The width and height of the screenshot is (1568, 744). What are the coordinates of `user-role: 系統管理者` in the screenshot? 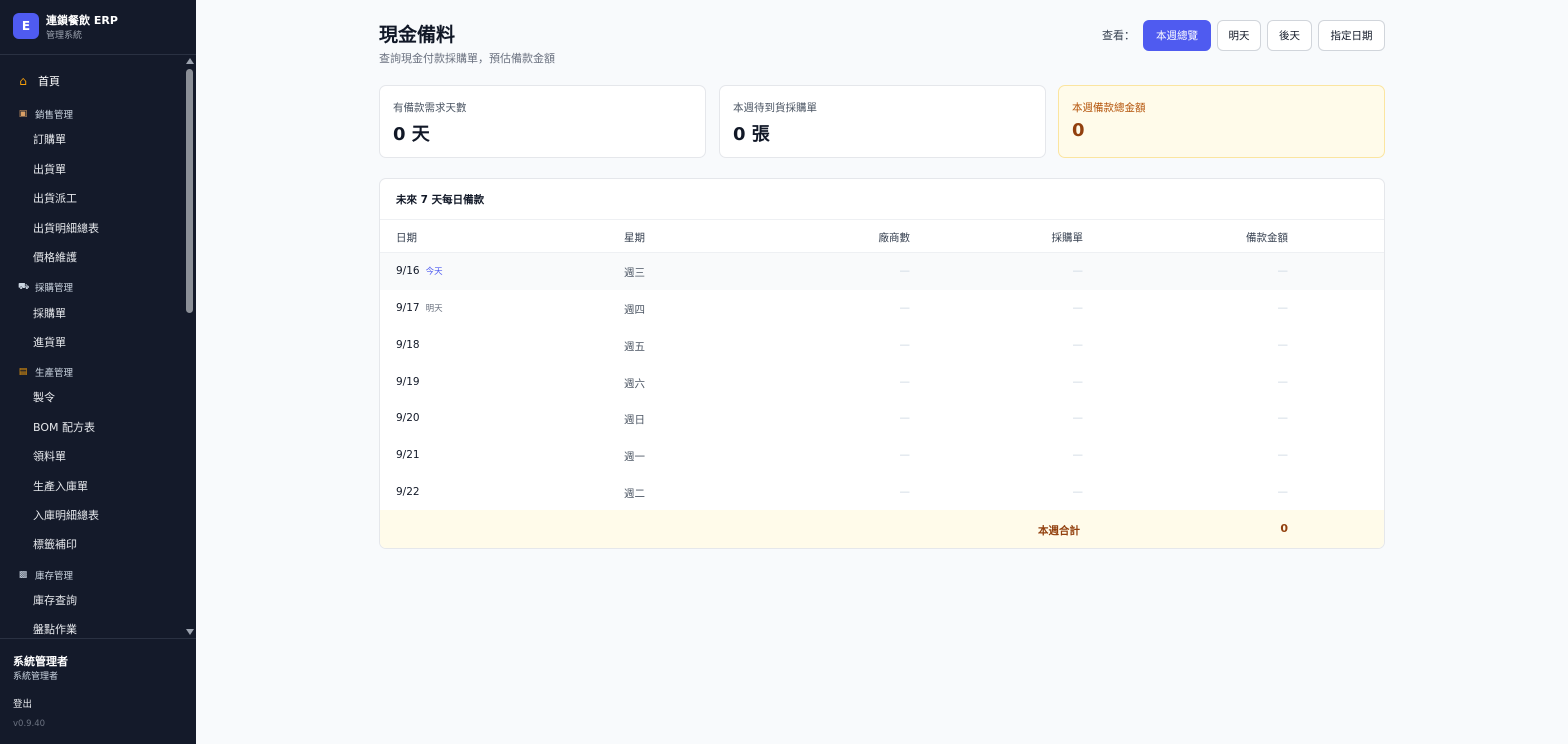 It's located at (36, 677).